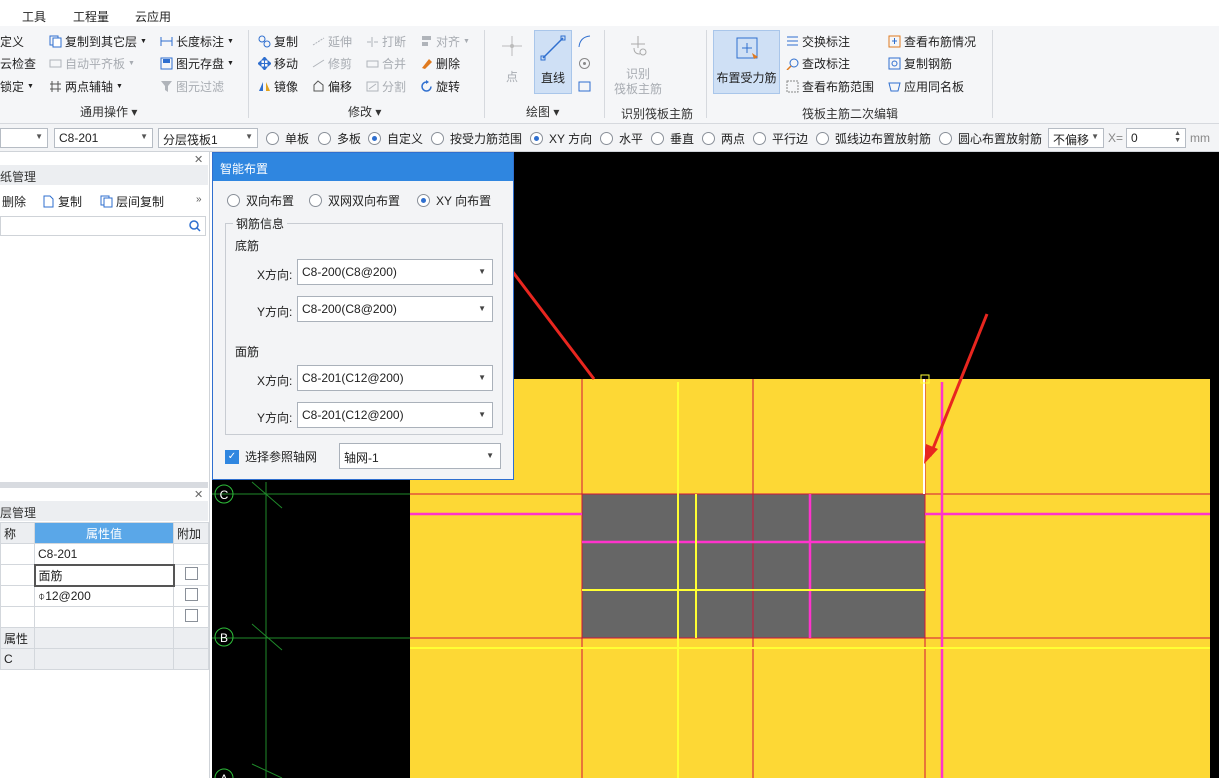  Describe the element at coordinates (780, 138) in the screenshot. I see `radio-parallel-edge: 平行边` at that location.